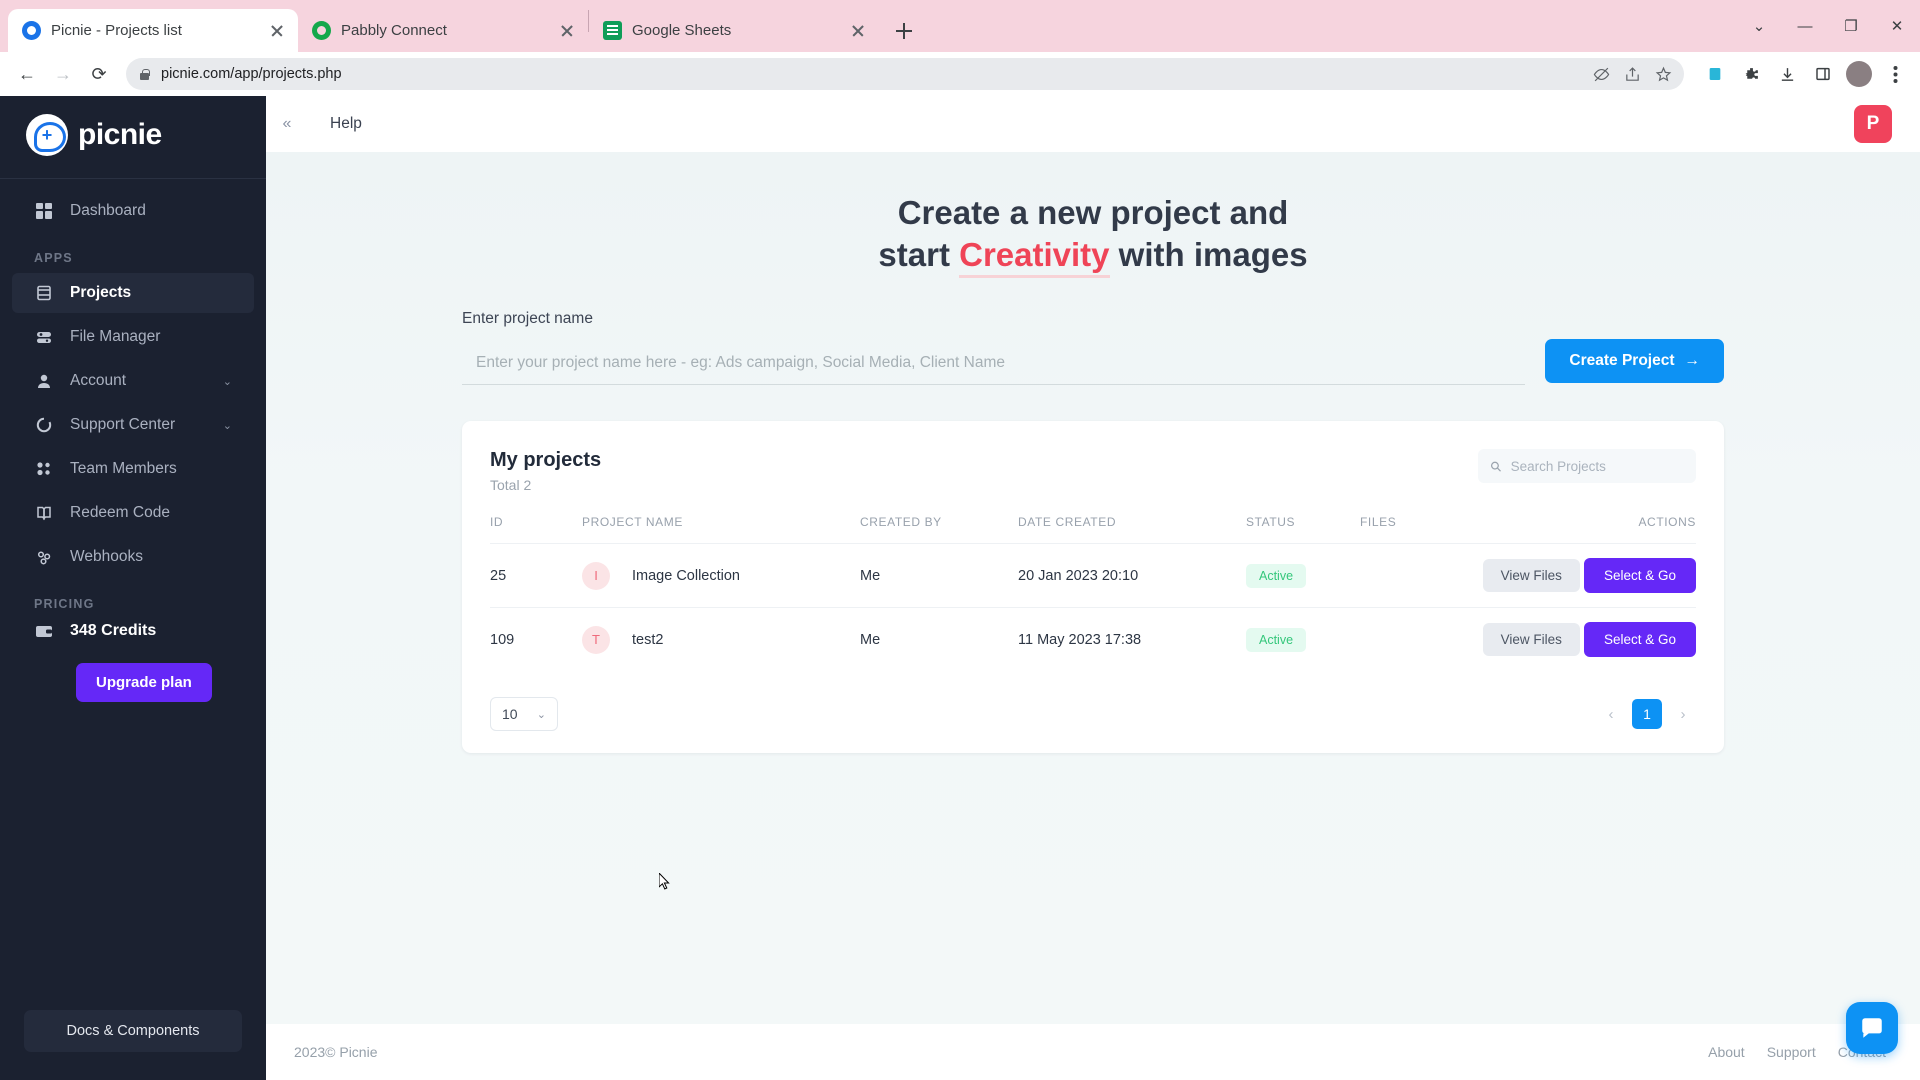  Describe the element at coordinates (321, 30) in the screenshot. I see `pabbly-icon` at that location.